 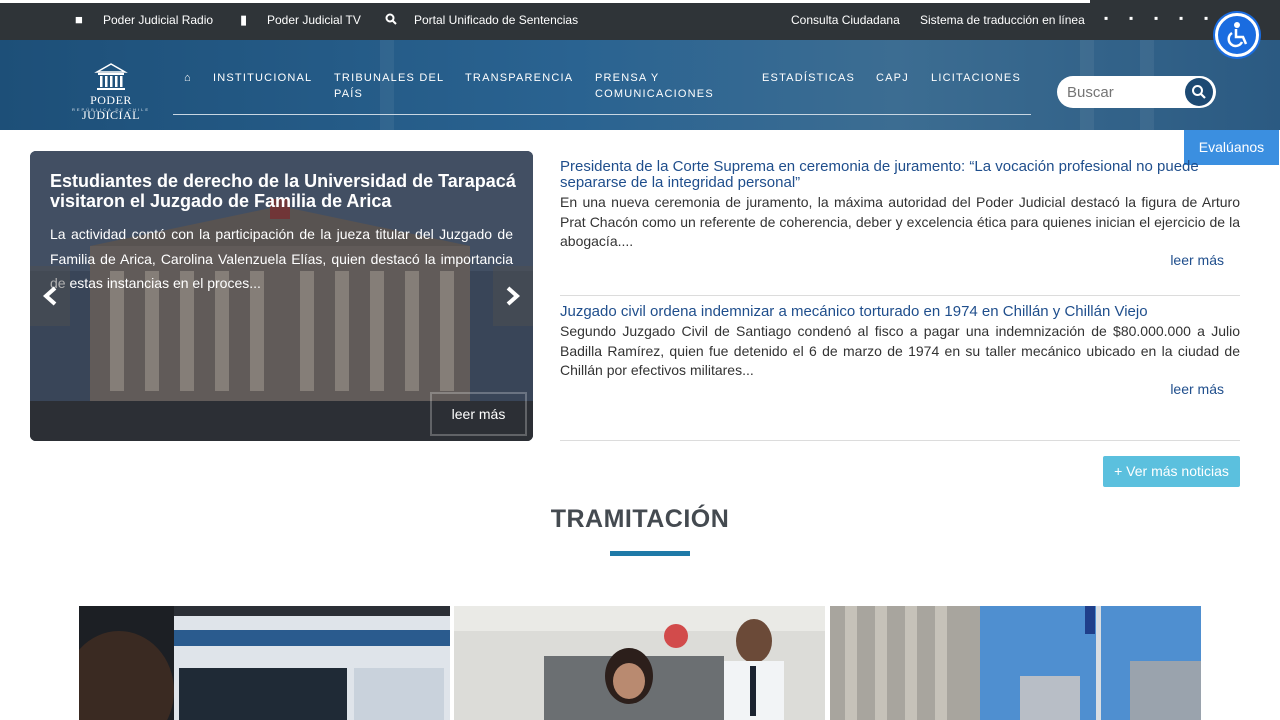 What do you see at coordinates (519, 78) in the screenshot?
I see `nav-transparencia: TRANSPARENCIA` at bounding box center [519, 78].